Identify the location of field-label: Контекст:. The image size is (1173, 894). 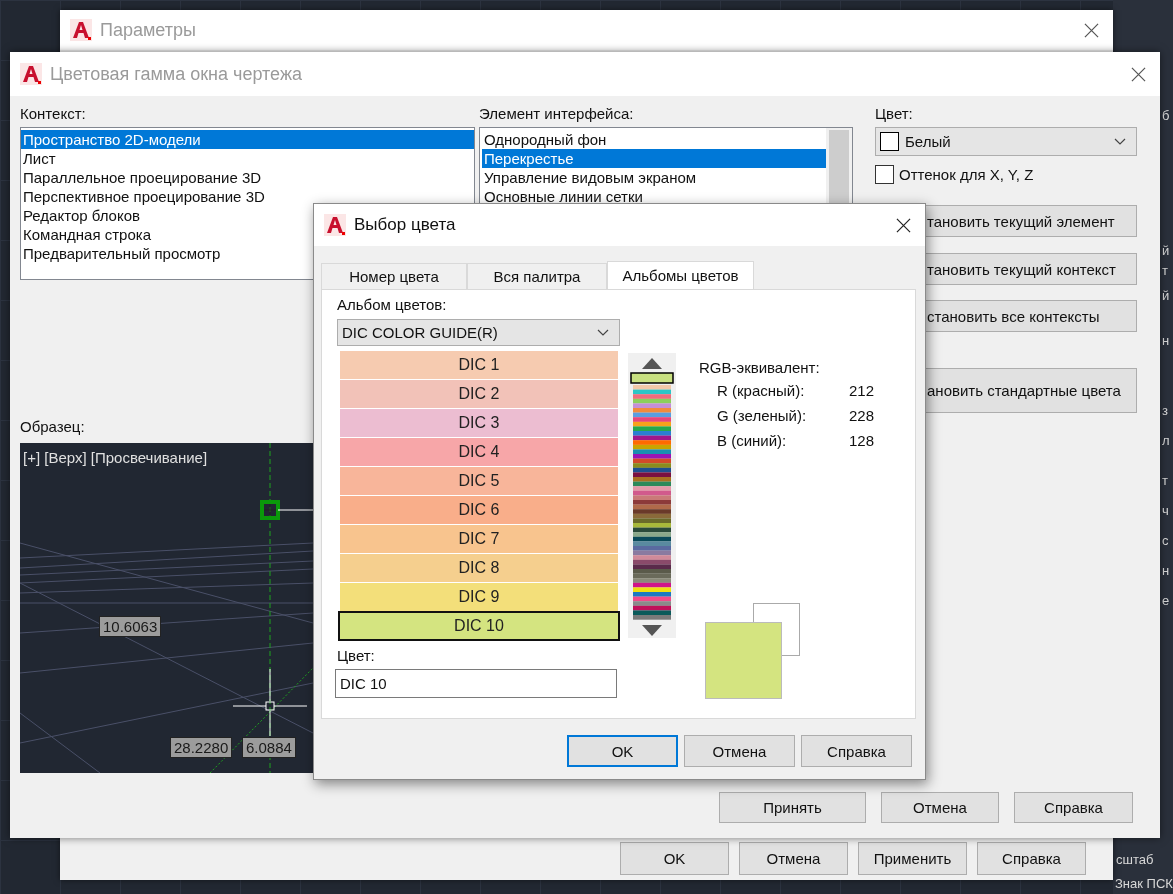
(53, 114).